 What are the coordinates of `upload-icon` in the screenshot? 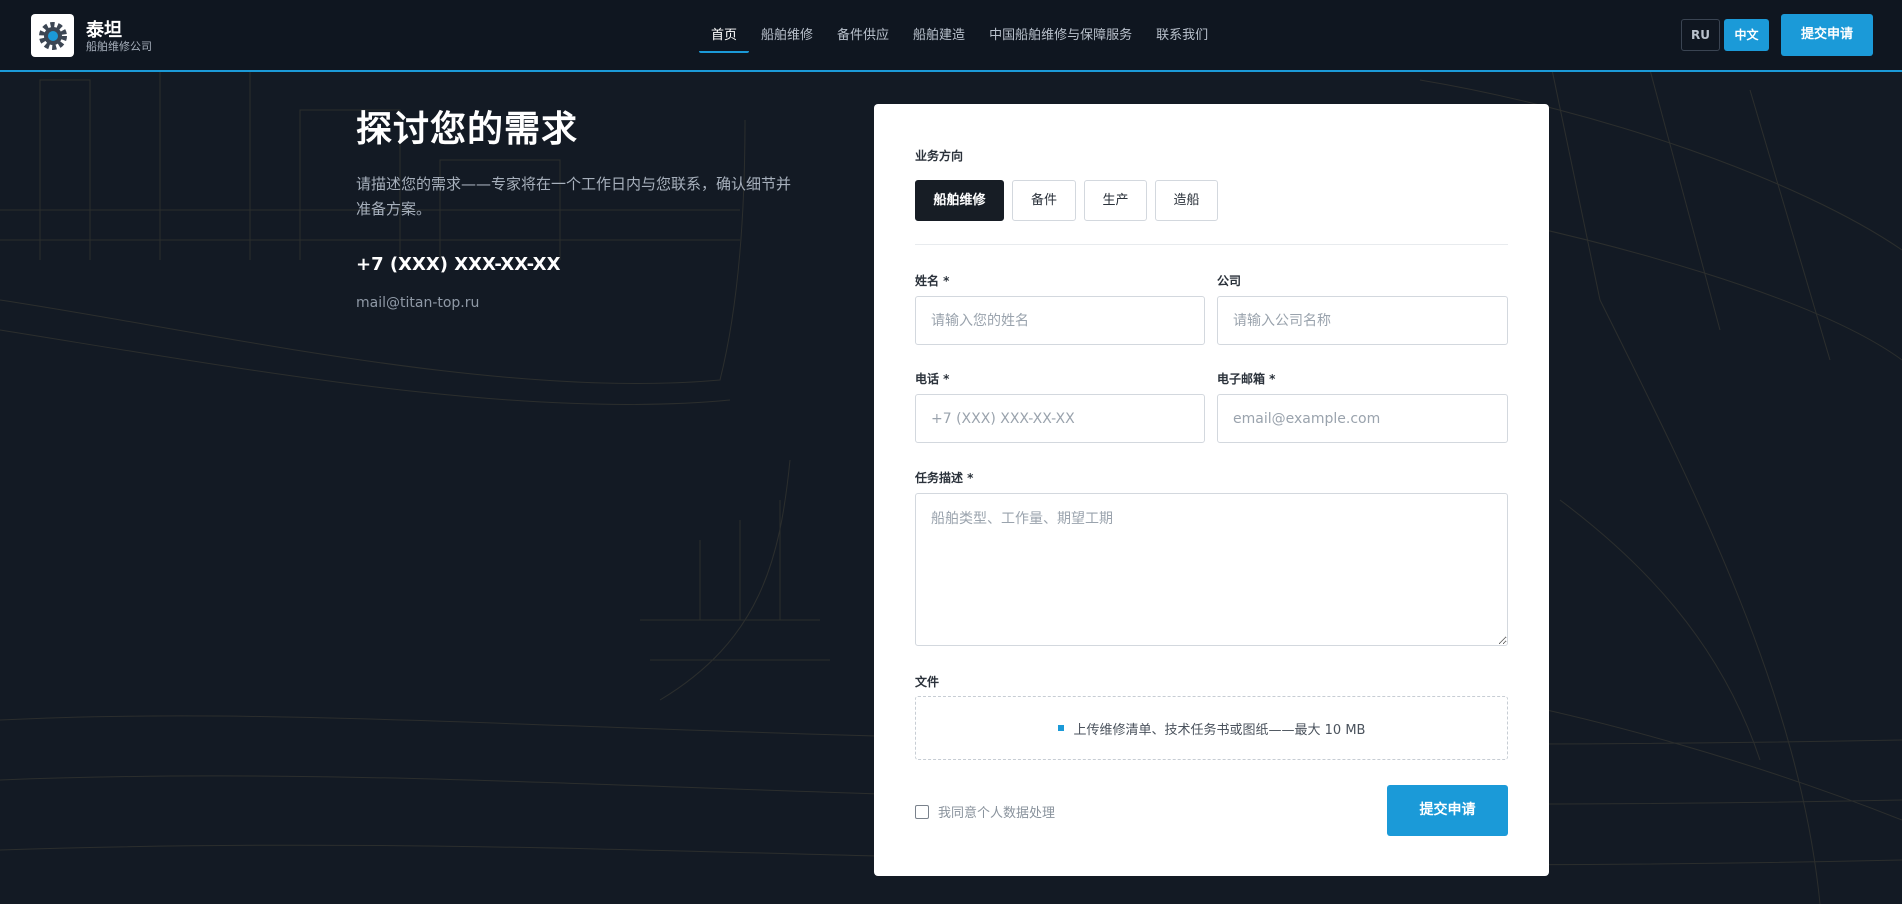 It's located at (1060, 728).